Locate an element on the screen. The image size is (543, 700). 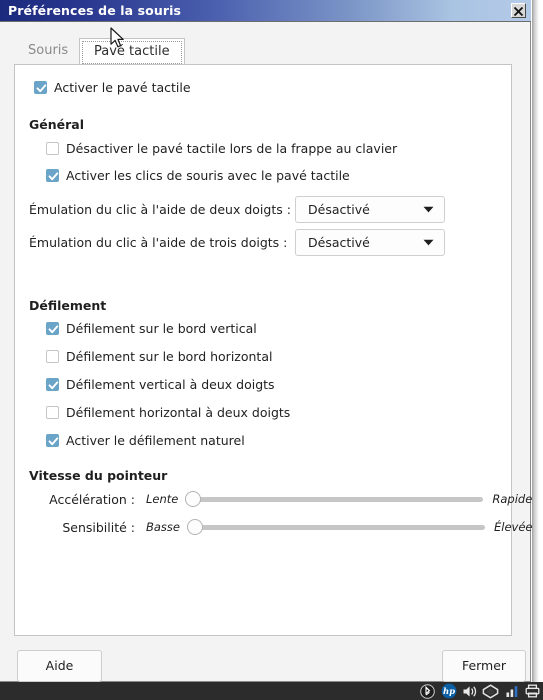
dropdown-emulation-trois-doigts: Désactivé is located at coordinates (370, 242).